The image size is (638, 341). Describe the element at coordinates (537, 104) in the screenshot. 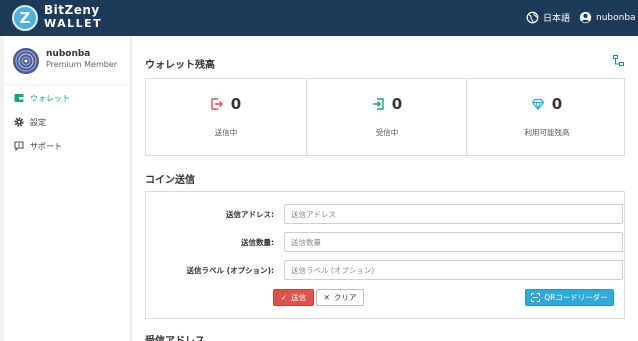

I see `diamond-icon` at that location.